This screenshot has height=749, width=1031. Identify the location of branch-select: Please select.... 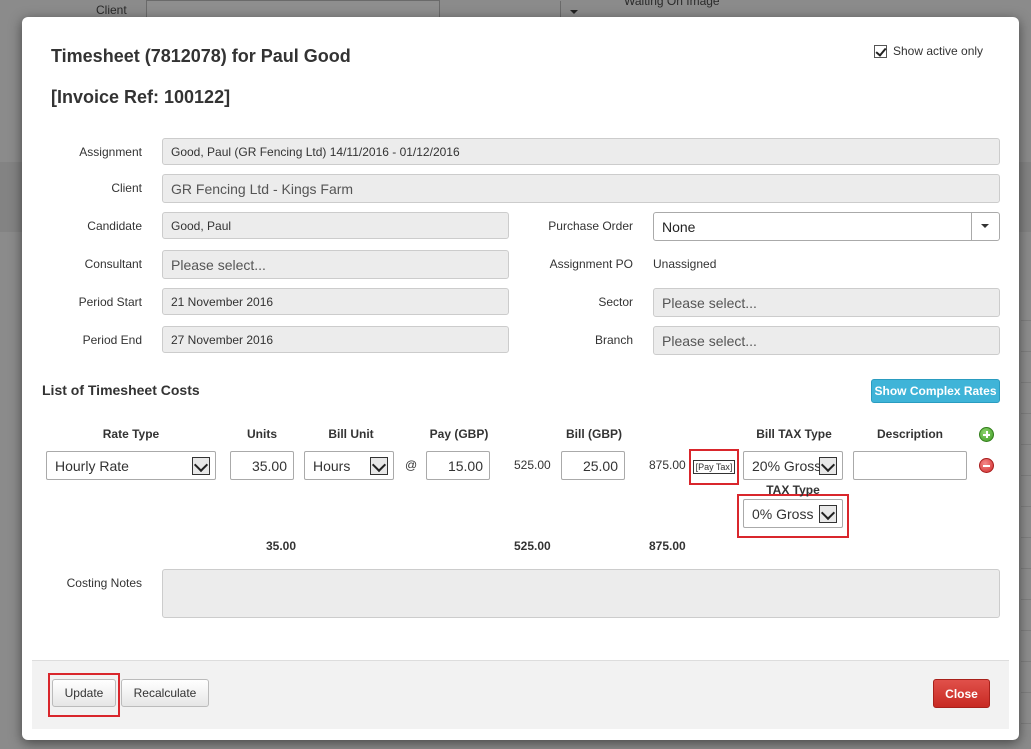
(826, 340).